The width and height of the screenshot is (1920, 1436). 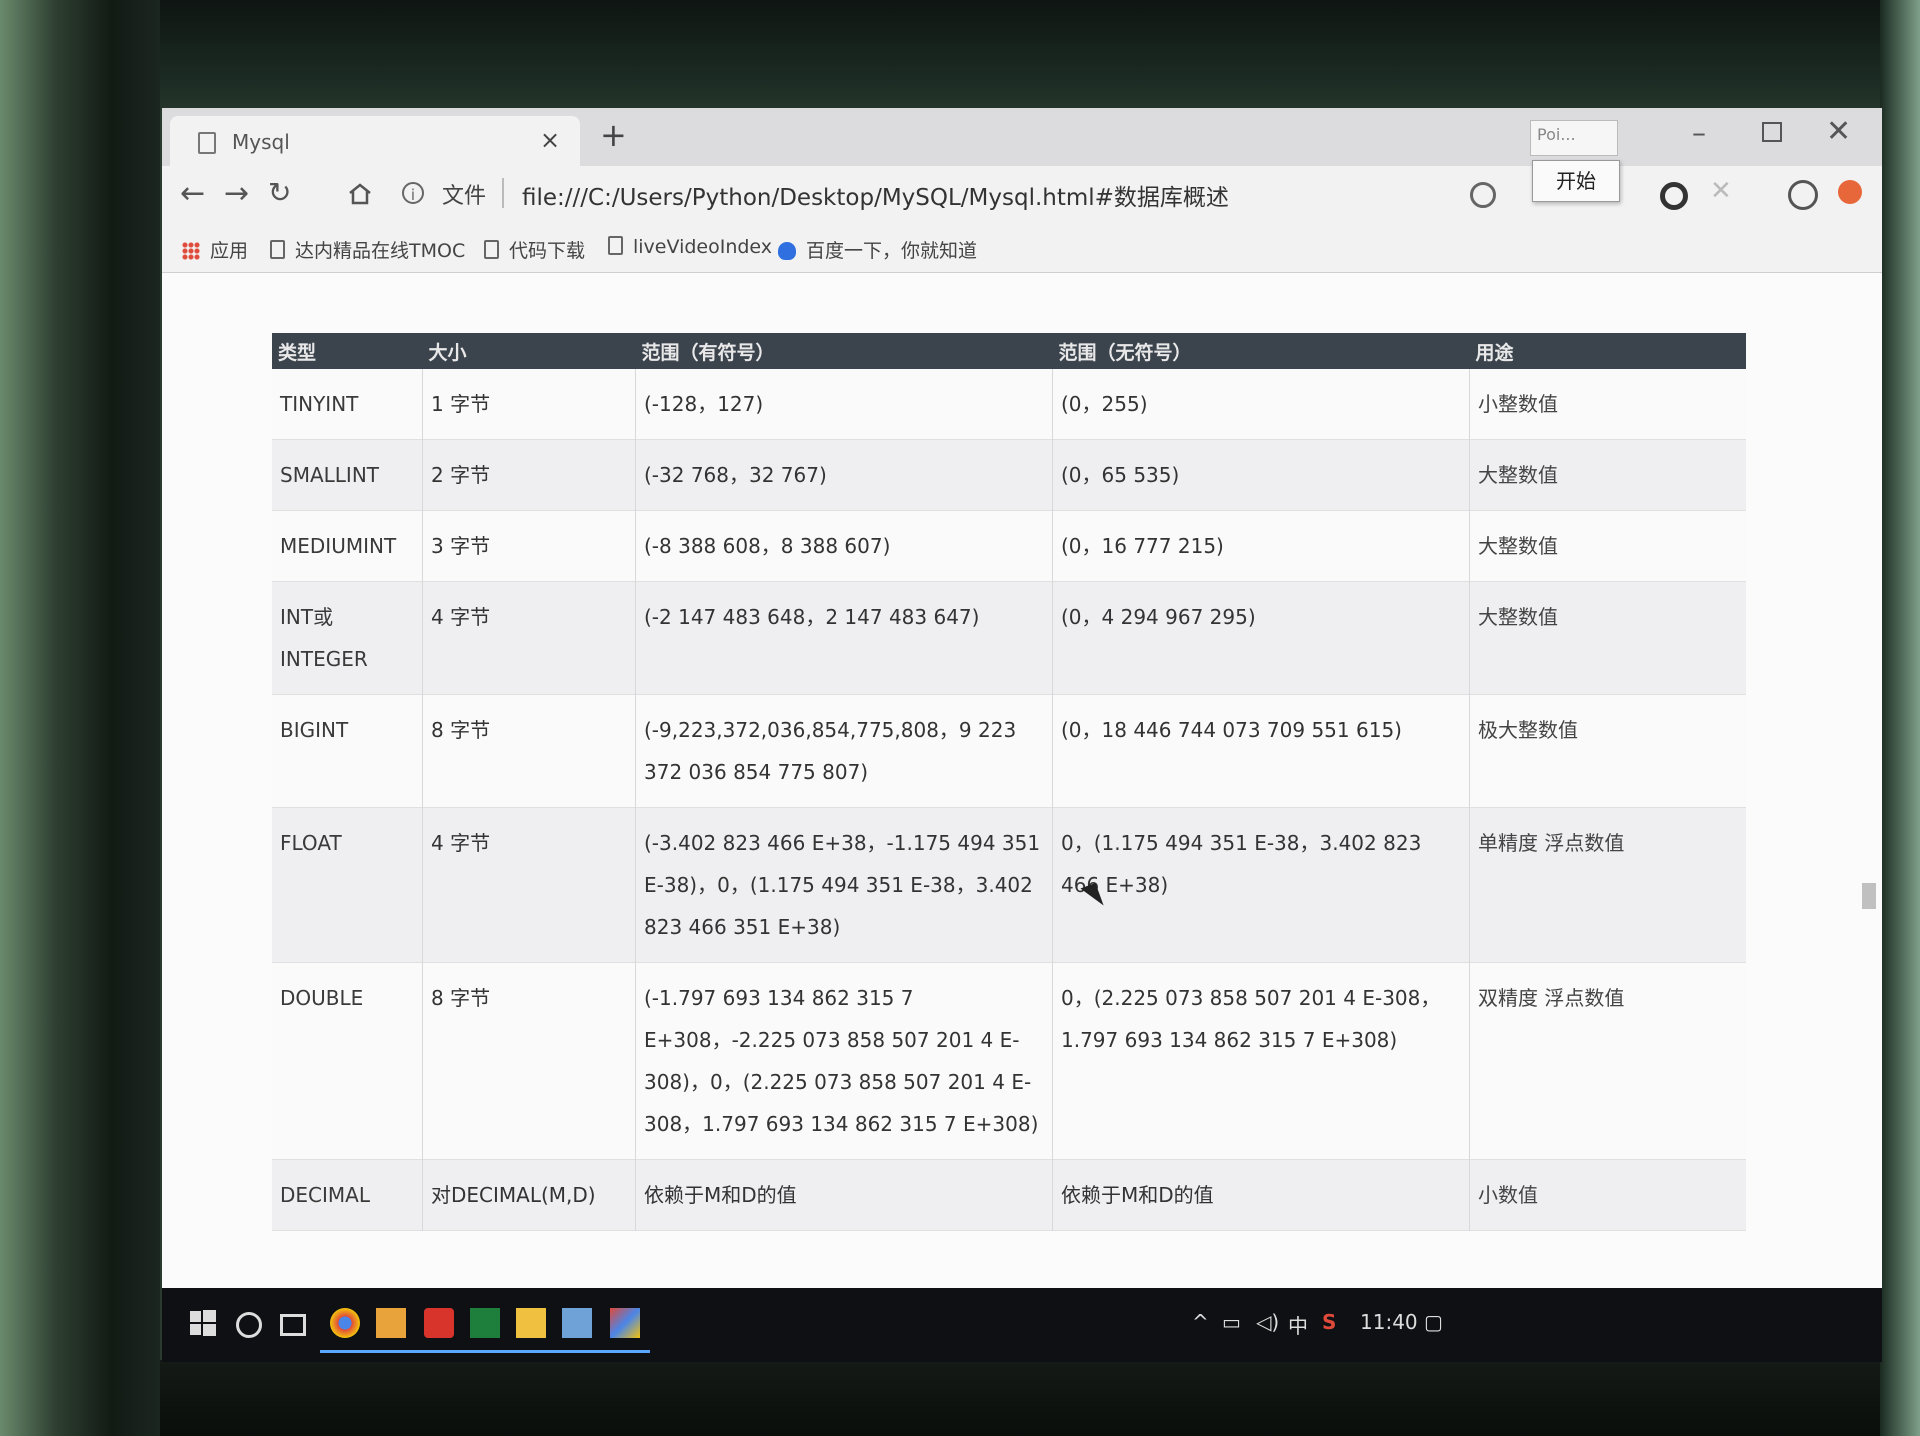 I want to click on video-app-icon, so click(x=439, y=1323).